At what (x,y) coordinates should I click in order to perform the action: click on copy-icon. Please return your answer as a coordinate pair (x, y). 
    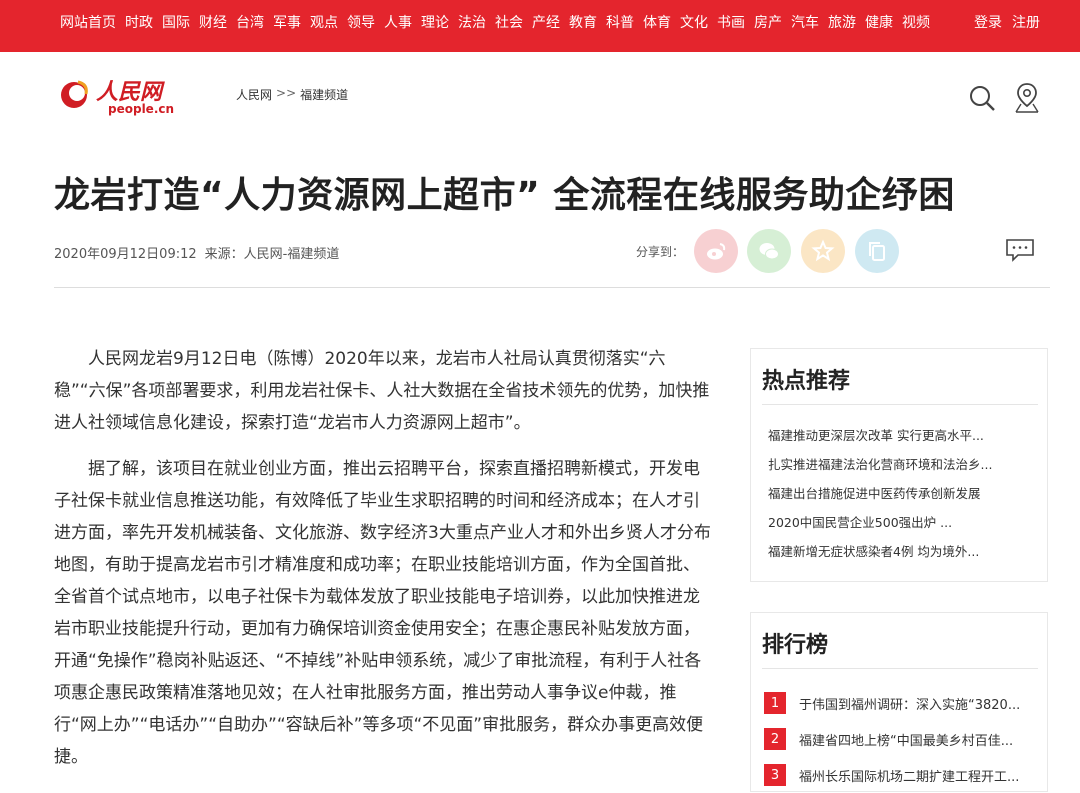
    Looking at the image, I should click on (877, 251).